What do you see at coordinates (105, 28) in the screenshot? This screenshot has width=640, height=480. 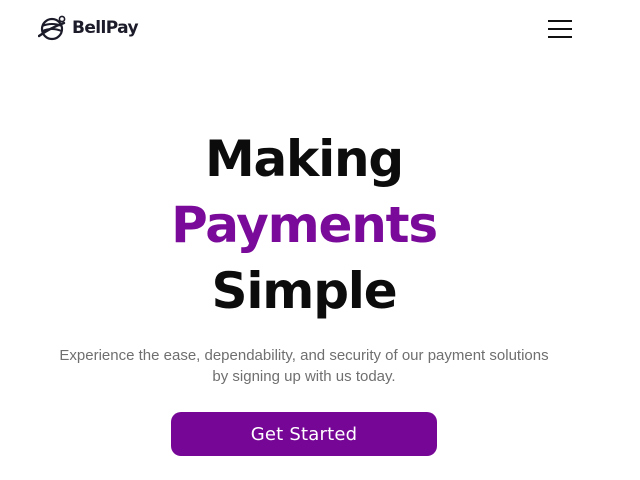 I see `brand-name: BellPay` at bounding box center [105, 28].